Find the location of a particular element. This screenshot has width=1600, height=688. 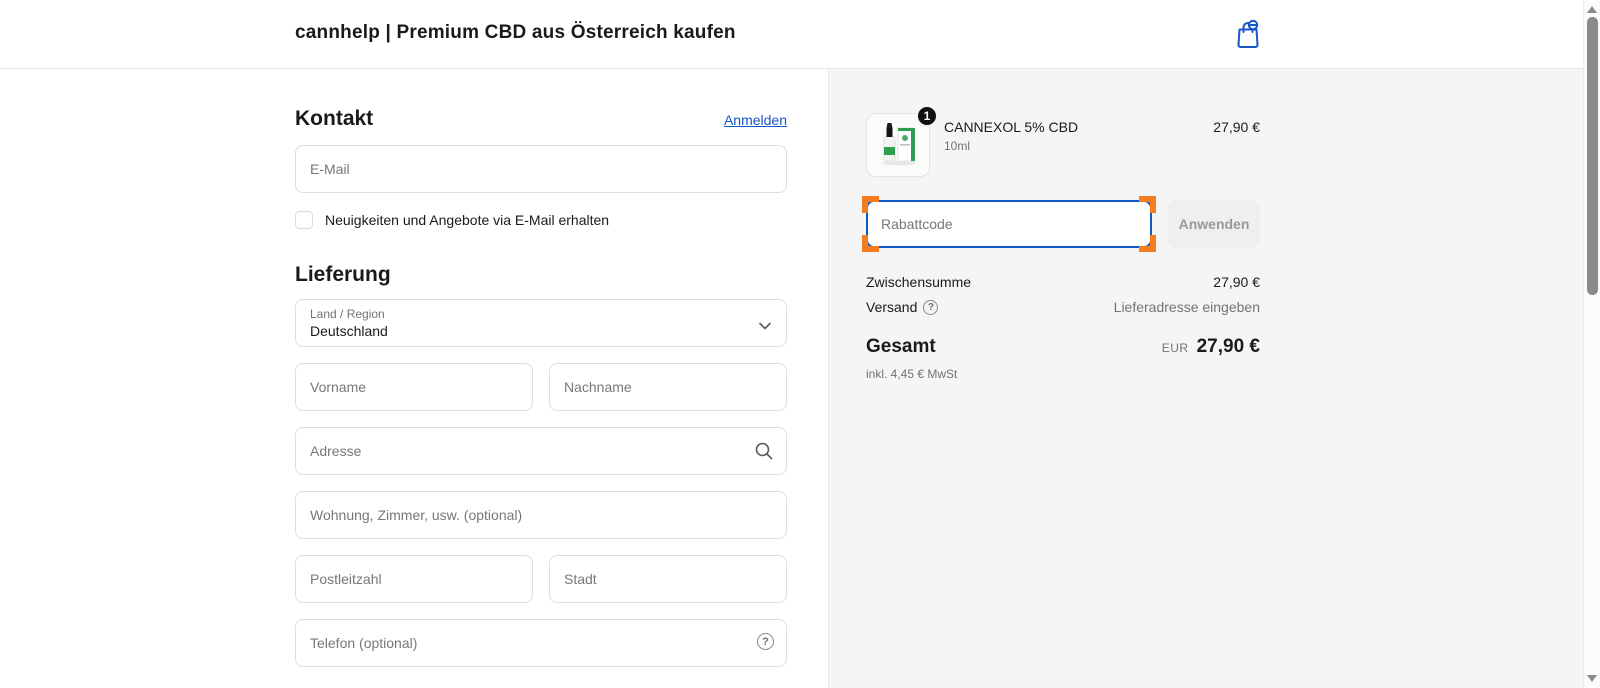

shipping-help-icon: ? is located at coordinates (931, 307).